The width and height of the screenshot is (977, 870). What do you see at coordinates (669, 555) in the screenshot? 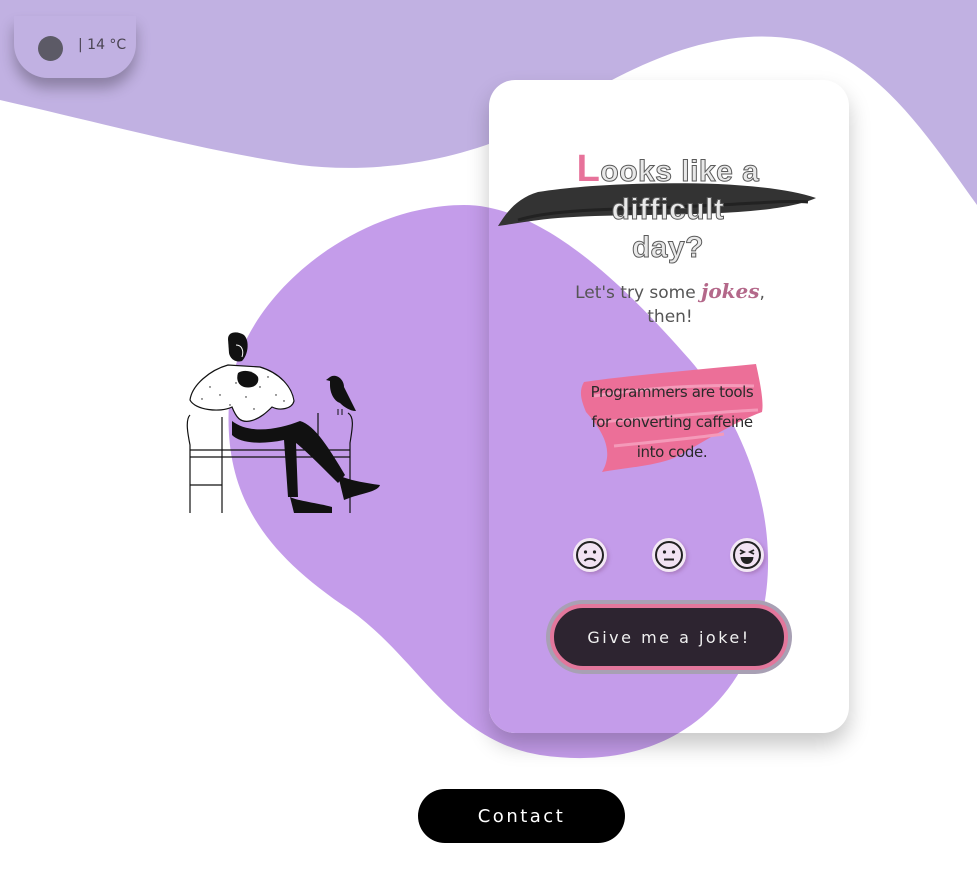
I see `neutral-face-icon` at bounding box center [669, 555].